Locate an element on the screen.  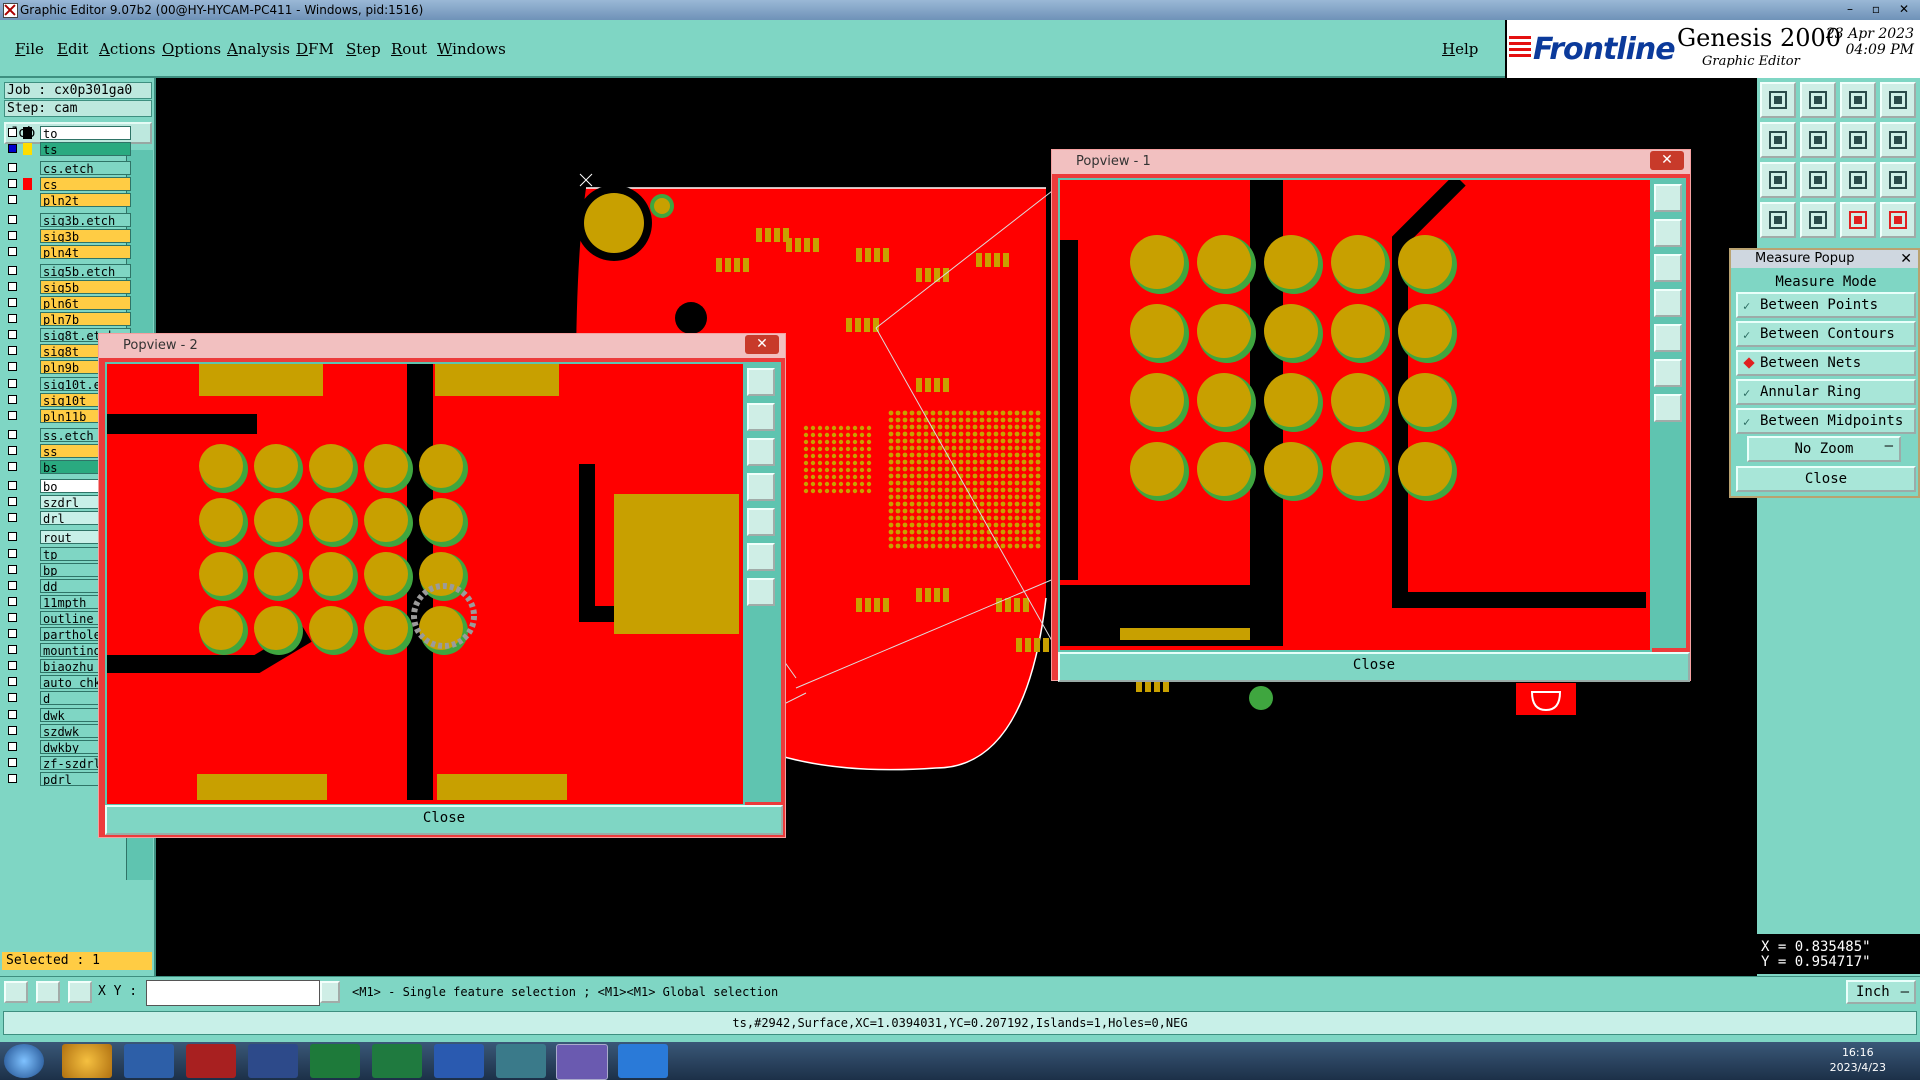
layer-name: sig3b.etch is located at coordinates (85, 219).